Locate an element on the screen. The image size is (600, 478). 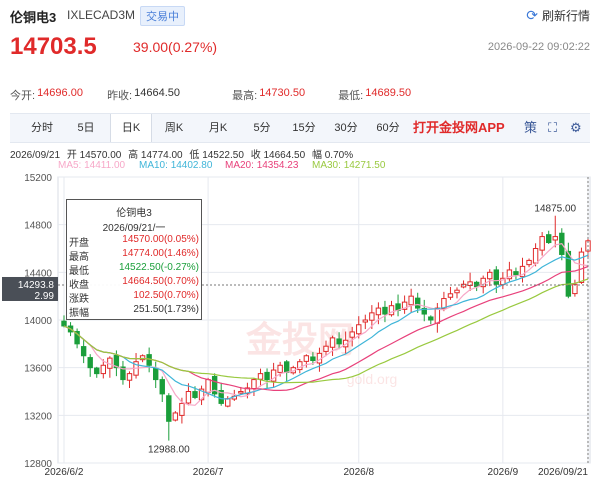
y-tick-label: 13600 is located at coordinates (38, 369).